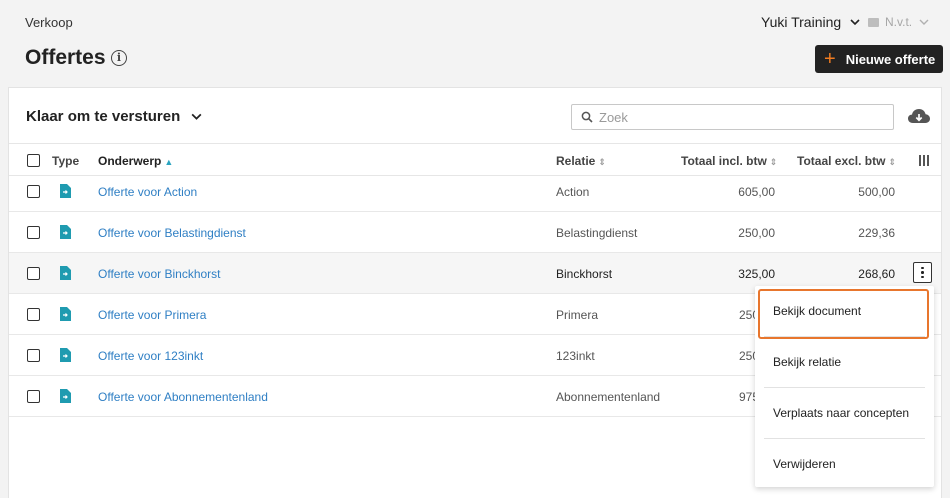 Image resolution: width=950 pixels, height=498 pixels. What do you see at coordinates (584, 274) in the screenshot?
I see `row-relation: Binckhorst` at bounding box center [584, 274].